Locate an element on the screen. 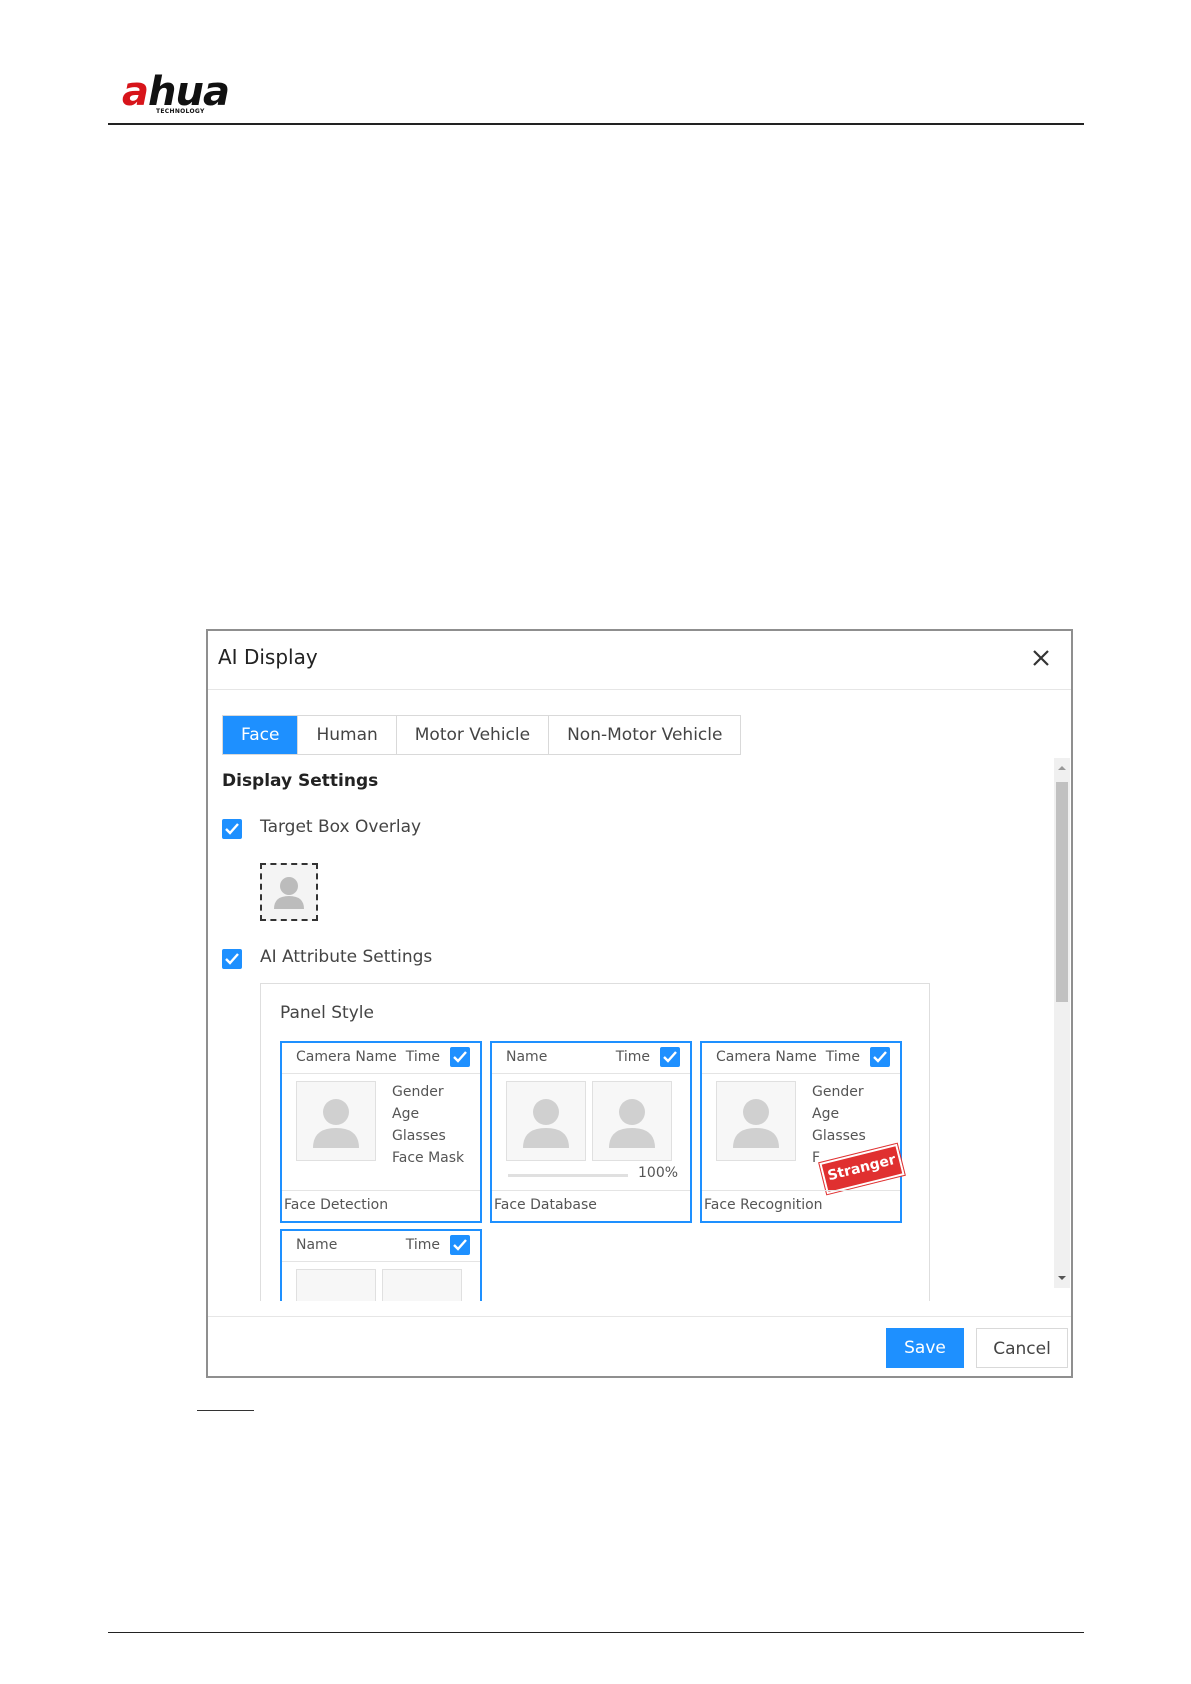  card-footer: Face Recognition is located at coordinates (801, 1205).